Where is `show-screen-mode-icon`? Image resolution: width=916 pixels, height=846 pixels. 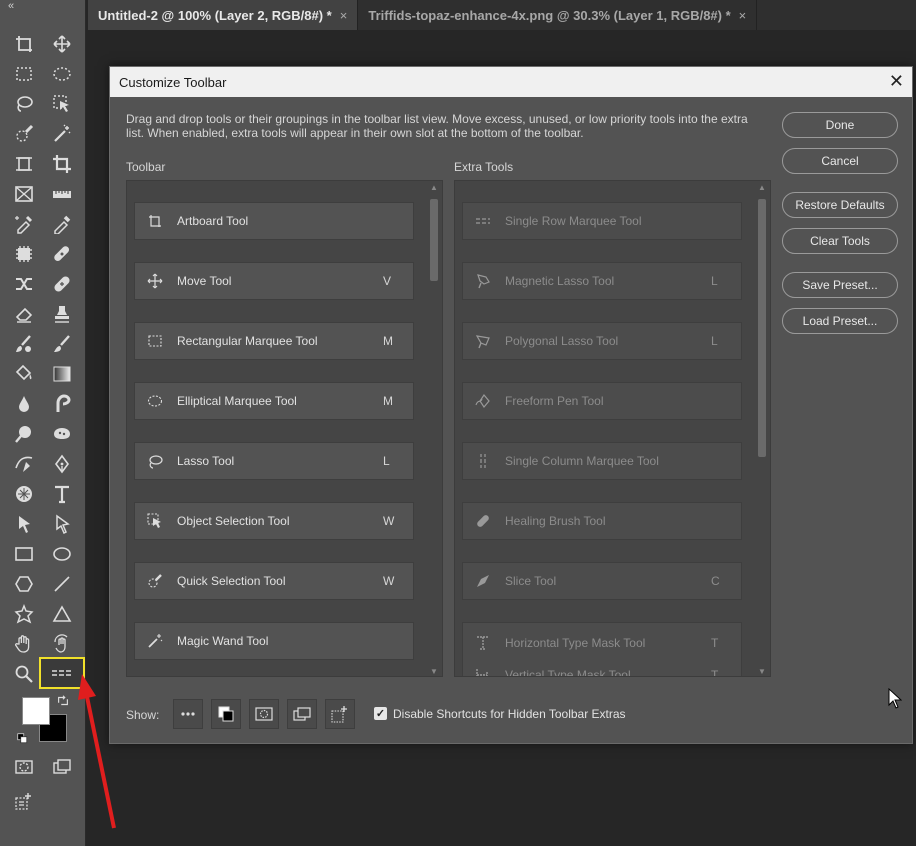
show-screen-mode-icon is located at coordinates (302, 714).